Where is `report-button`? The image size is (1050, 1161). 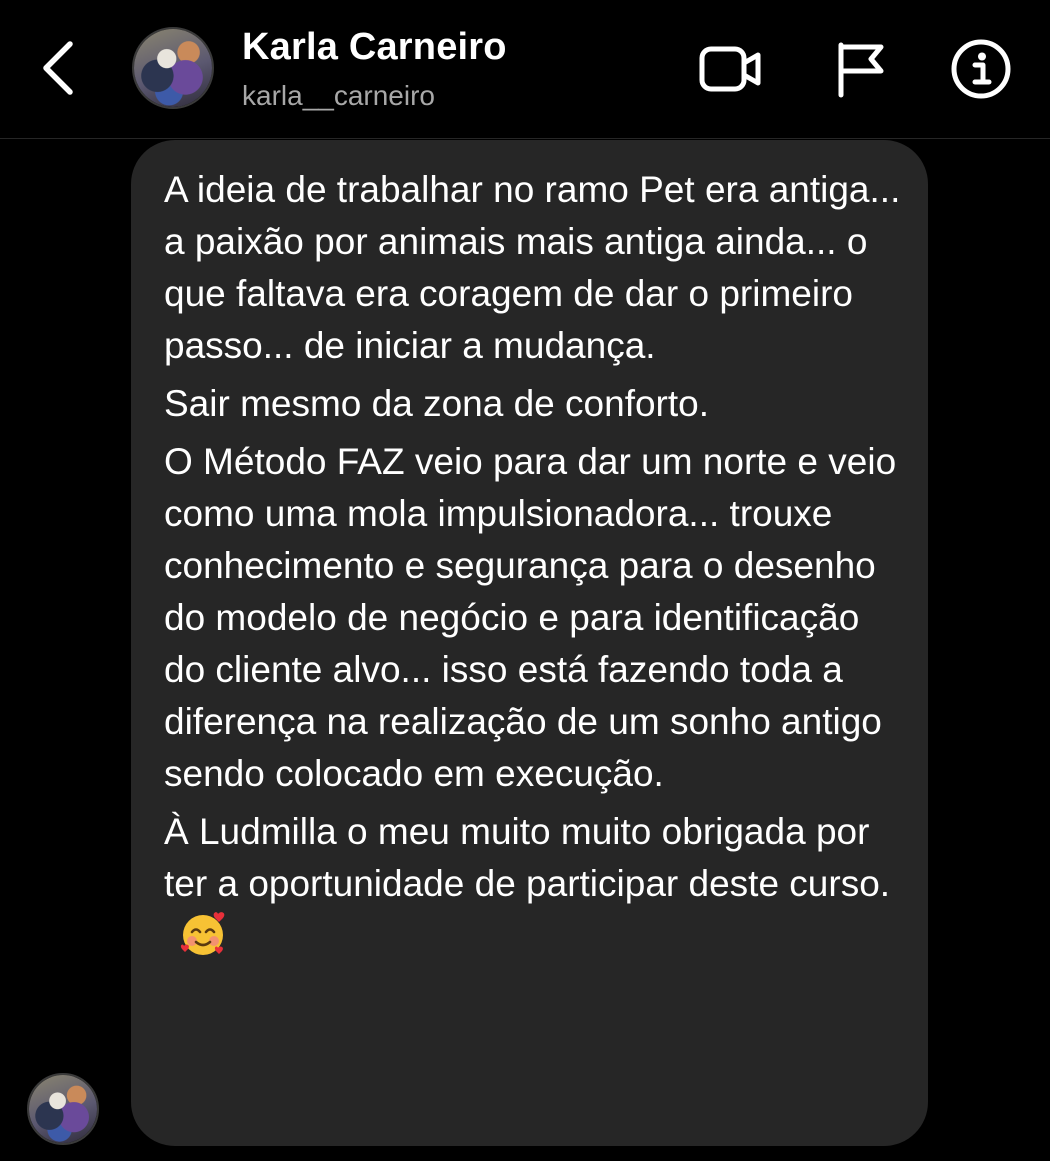
report-button is located at coordinates (859, 69).